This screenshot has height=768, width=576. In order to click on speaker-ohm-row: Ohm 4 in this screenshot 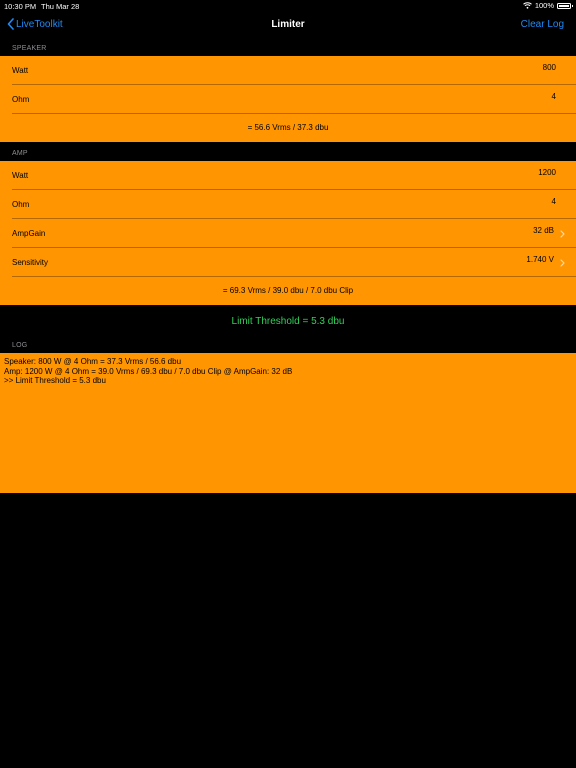, I will do `click(288, 99)`.